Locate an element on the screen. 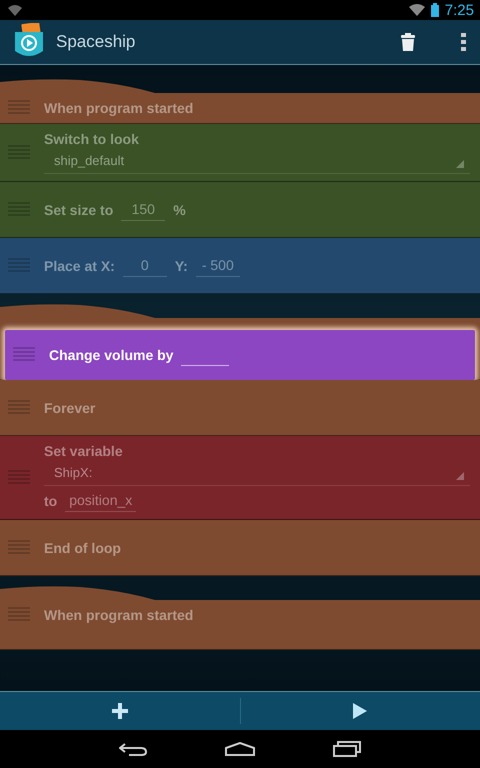 Image resolution: width=480 pixels, height=768 pixels. script-brick: Set variable ShipX: to position_x is located at coordinates (240, 478).